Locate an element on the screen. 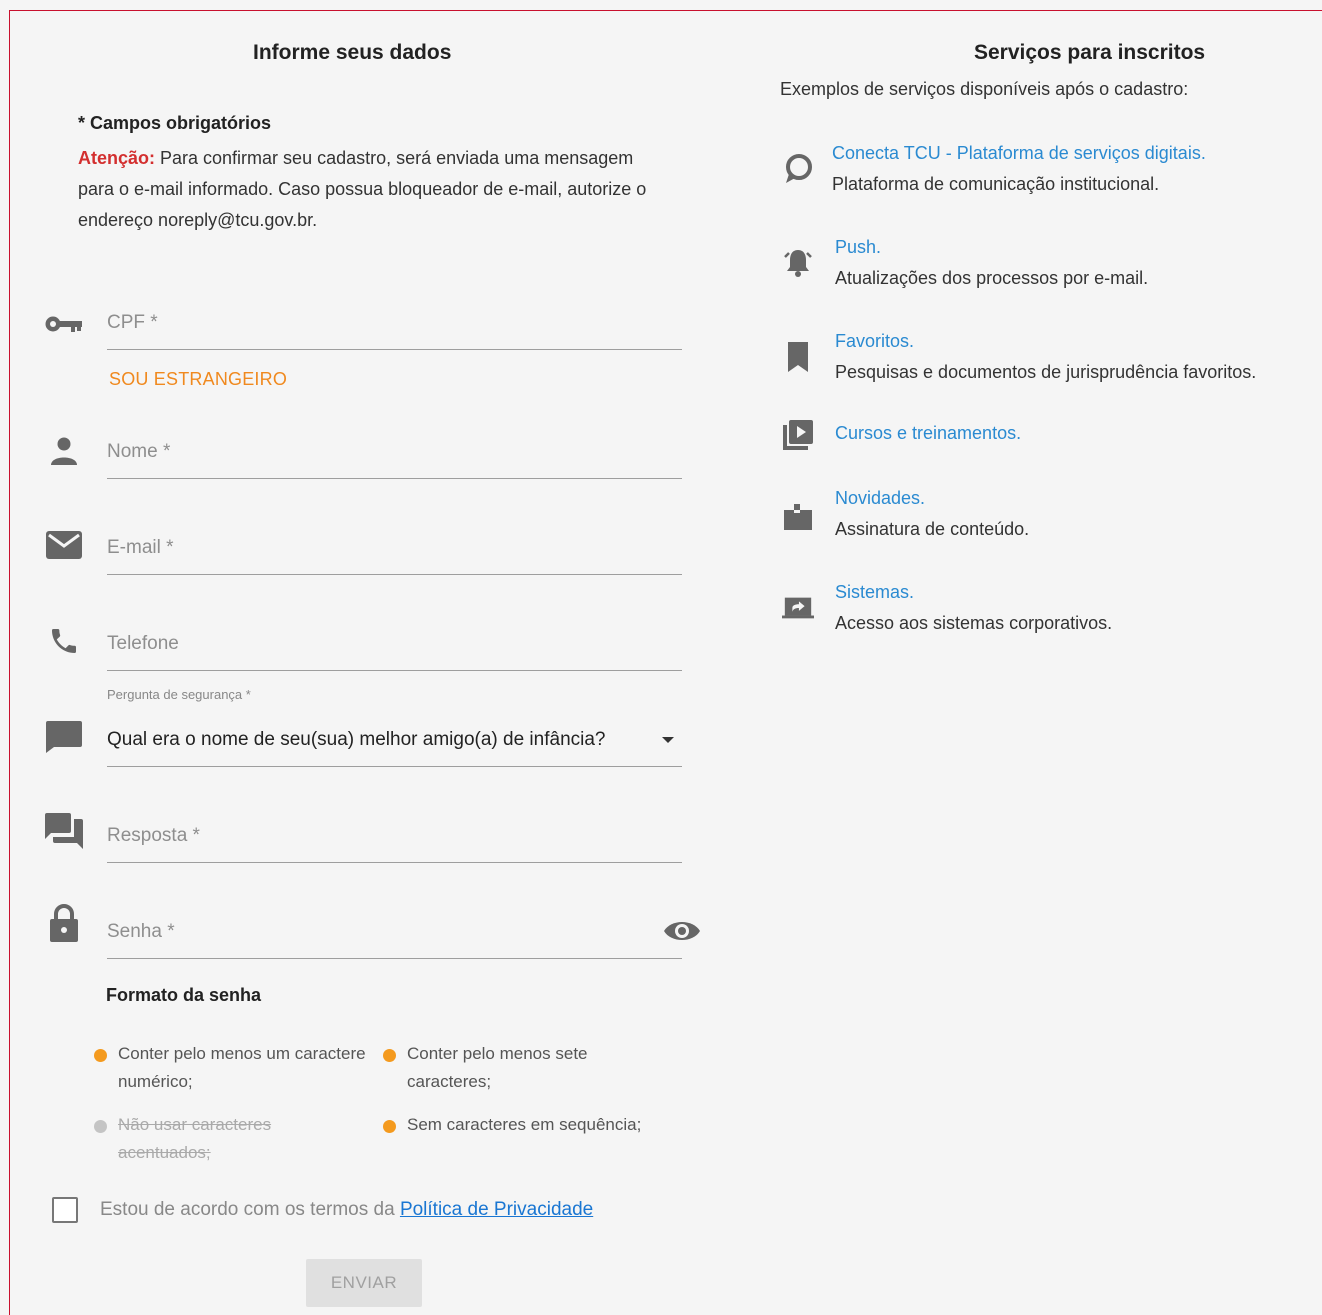 This screenshot has width=1322, height=1315. phone-icon is located at coordinates (64, 641).